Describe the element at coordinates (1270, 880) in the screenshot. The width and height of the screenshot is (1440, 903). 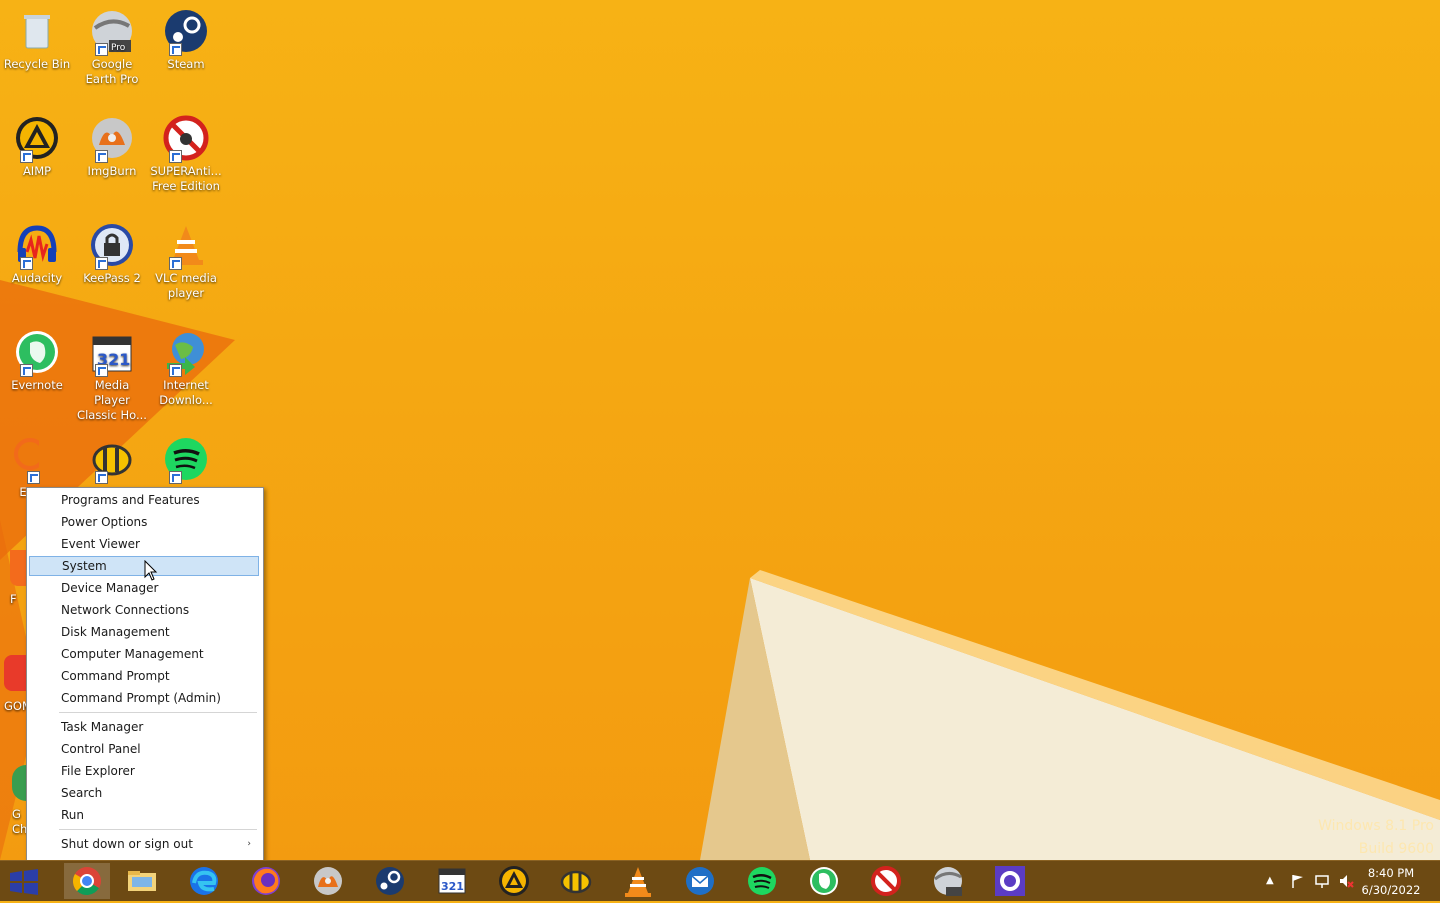
I see `show-hidden-icons-icon: ▲` at that location.